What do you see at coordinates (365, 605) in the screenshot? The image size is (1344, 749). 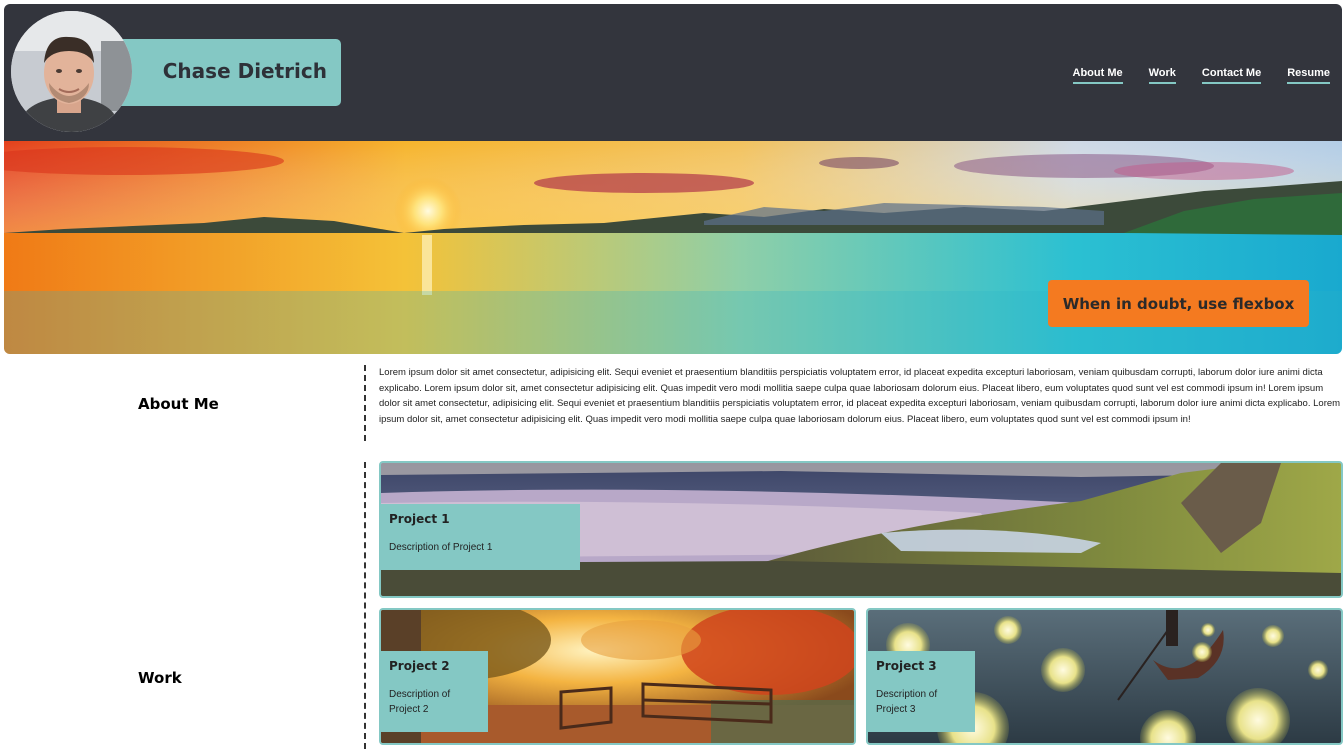 I see `work-divider` at bounding box center [365, 605].